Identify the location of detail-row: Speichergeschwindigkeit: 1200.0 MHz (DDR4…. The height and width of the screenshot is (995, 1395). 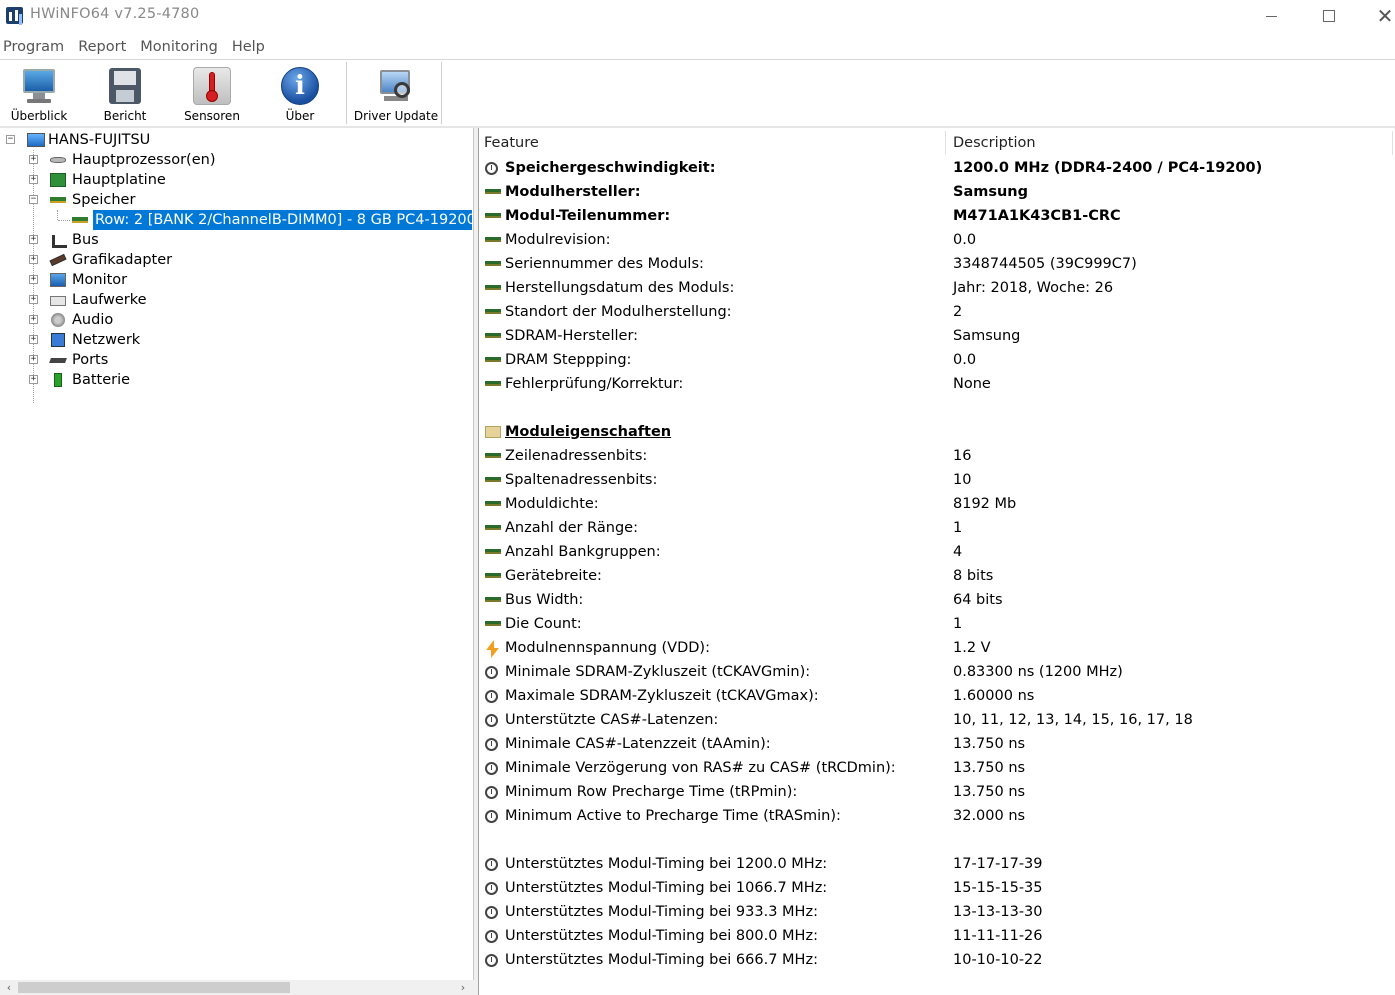
(937, 168).